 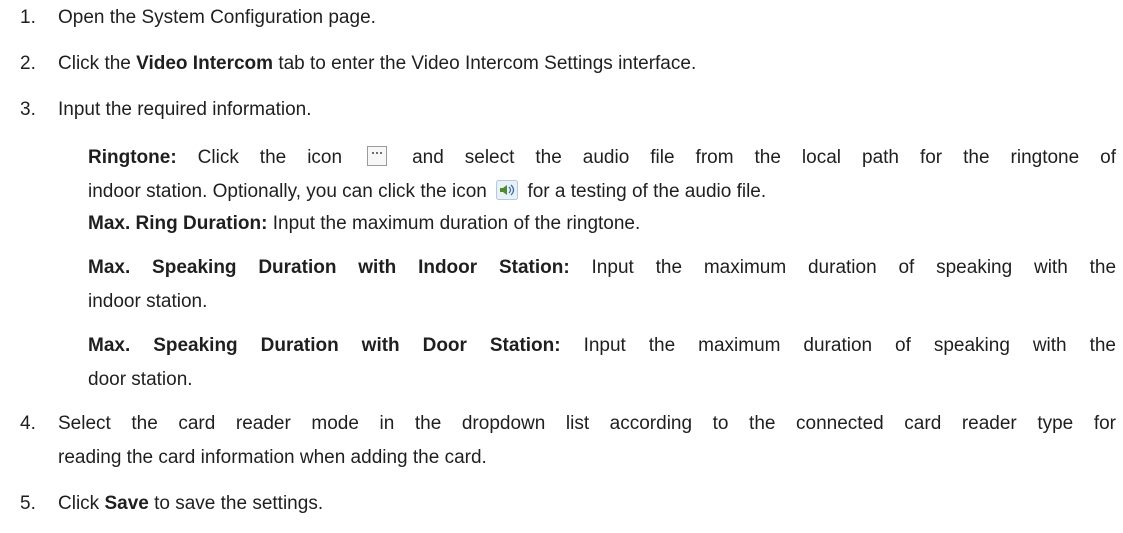 I want to click on step-number: 4., so click(x=28, y=423).